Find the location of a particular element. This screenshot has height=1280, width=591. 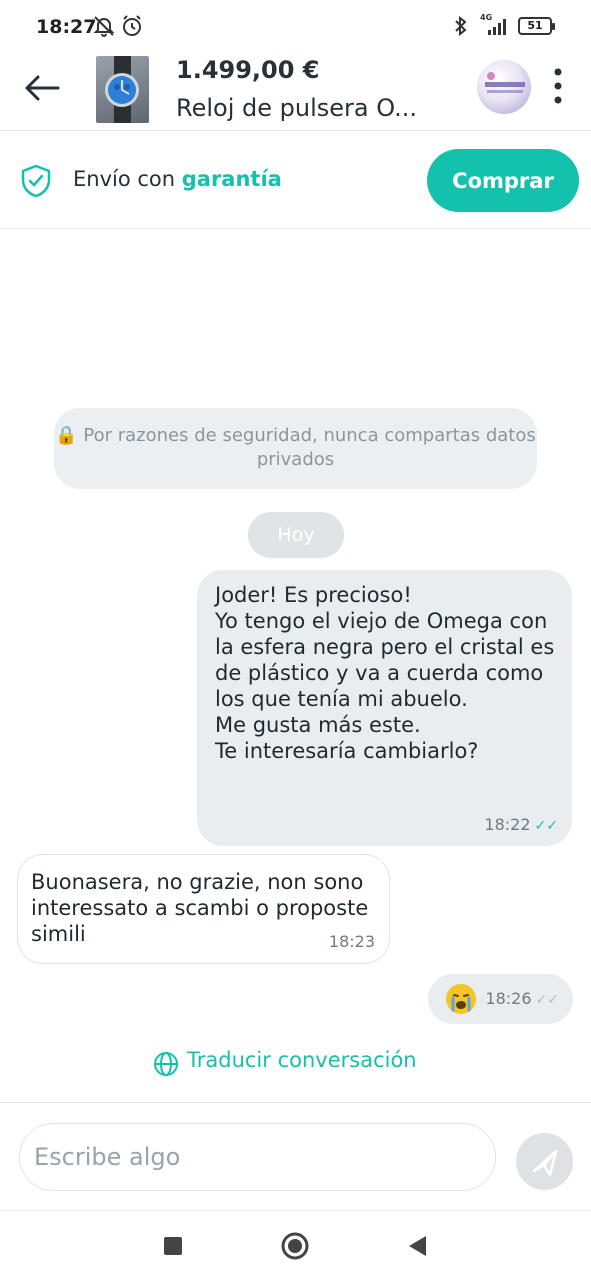

translate-conversation-link: Traducir conversación is located at coordinates (284, 1062).